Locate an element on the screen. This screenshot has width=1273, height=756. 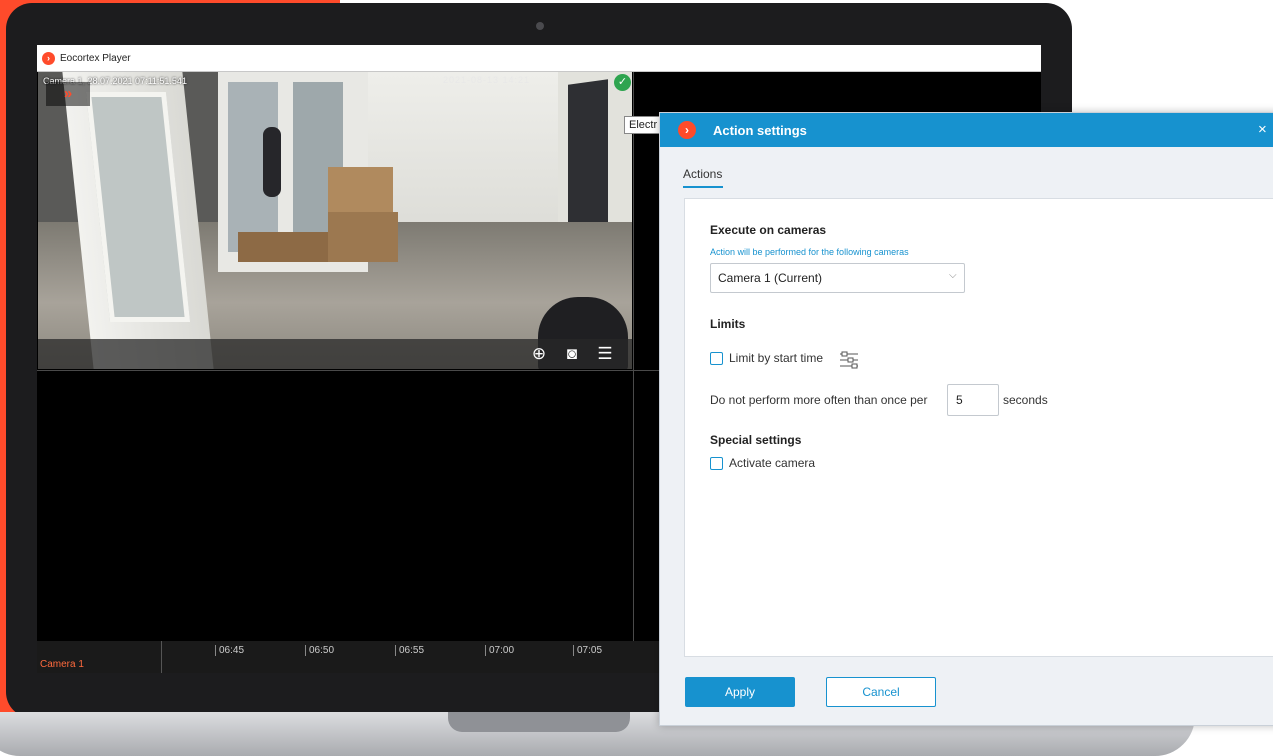
activate-camera-label: Activate camera is located at coordinates (772, 463).